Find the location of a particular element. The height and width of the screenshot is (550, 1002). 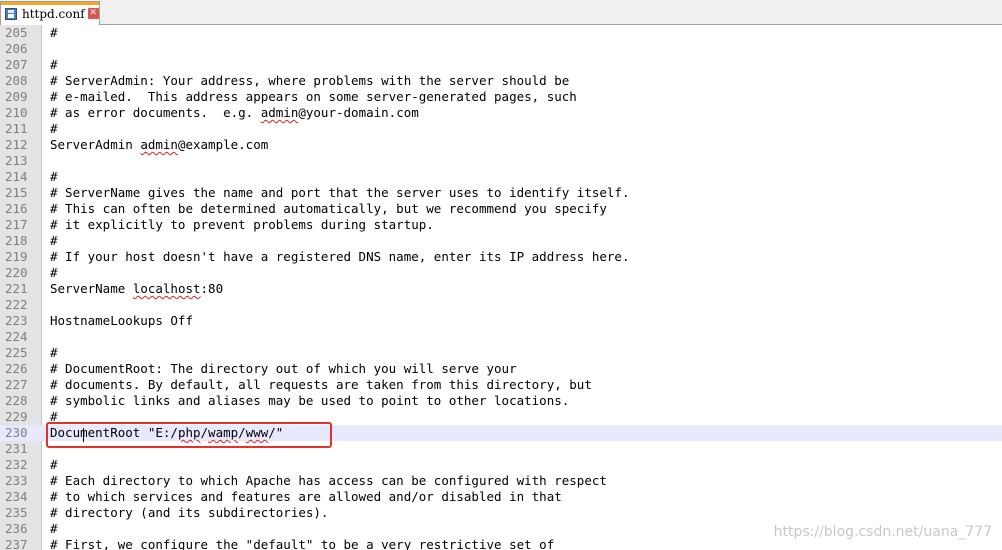

code-line-235: 235 # directory (and its subdirectories). is located at coordinates (501, 513).